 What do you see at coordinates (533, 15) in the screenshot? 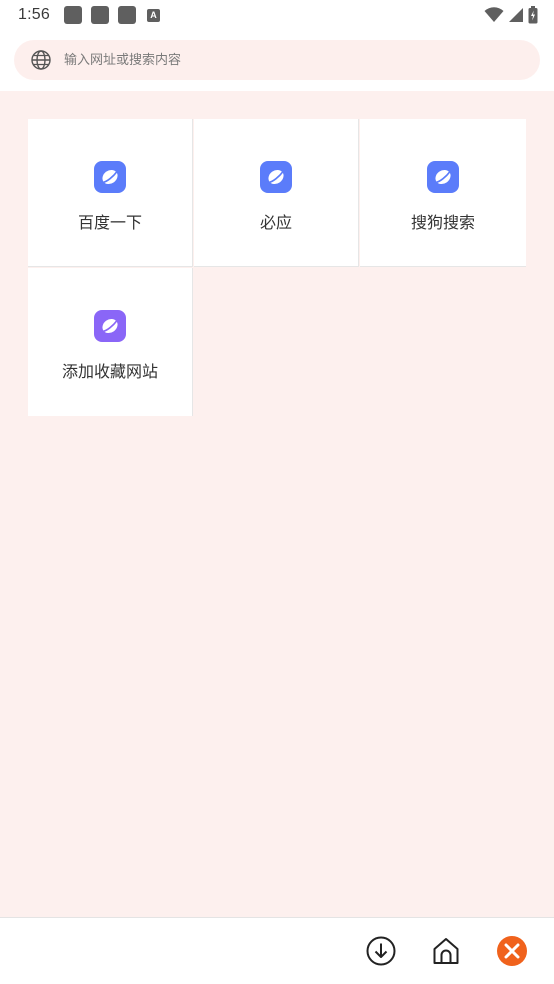
I see `battery-icon` at bounding box center [533, 15].